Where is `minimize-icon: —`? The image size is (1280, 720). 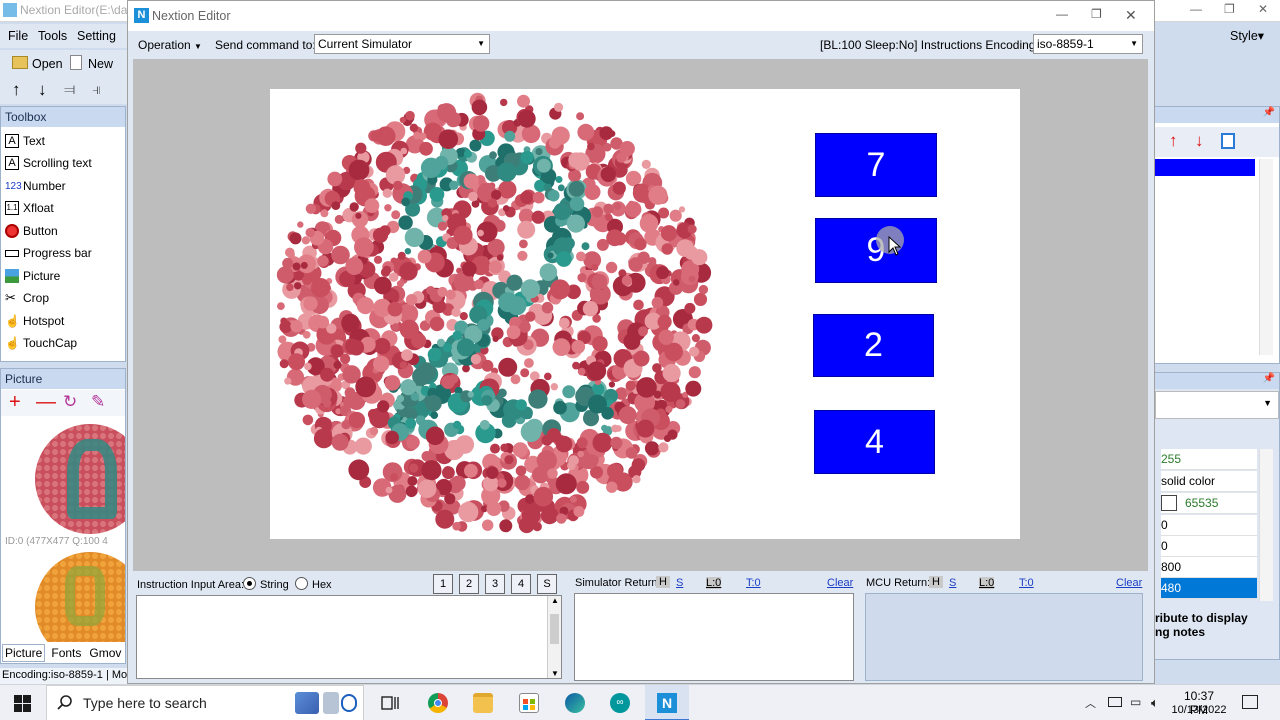 minimize-icon: — is located at coordinates (1196, 9).